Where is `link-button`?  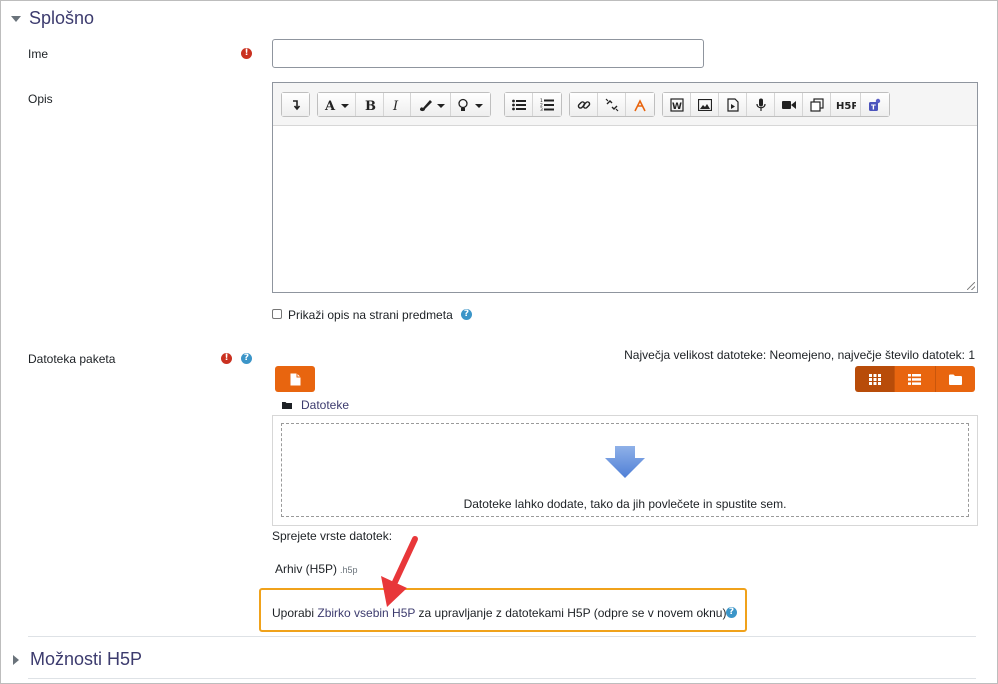 link-button is located at coordinates (584, 104).